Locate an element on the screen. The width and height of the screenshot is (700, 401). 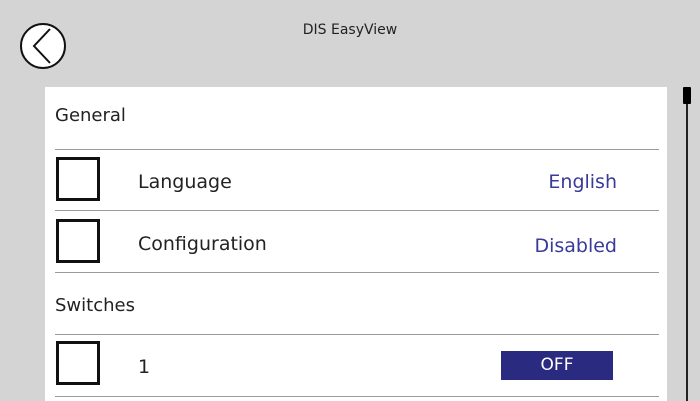
scrollbar-track is located at coordinates (687, 248).